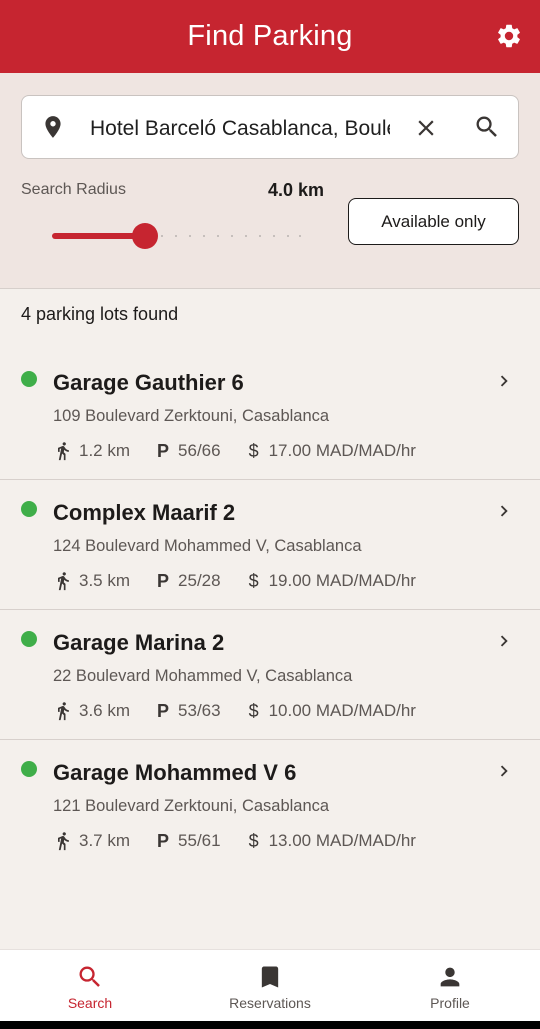 Image resolution: width=540 pixels, height=1029 pixels. Describe the element at coordinates (90, 1003) in the screenshot. I see `nav-label: Search` at that location.